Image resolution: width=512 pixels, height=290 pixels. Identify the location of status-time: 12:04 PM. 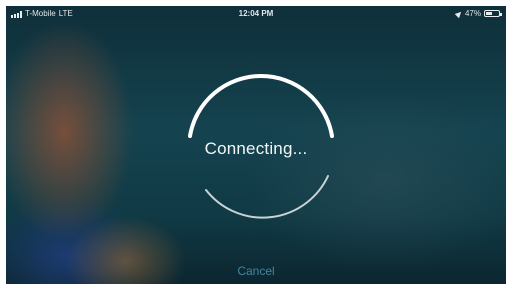
(256, 13).